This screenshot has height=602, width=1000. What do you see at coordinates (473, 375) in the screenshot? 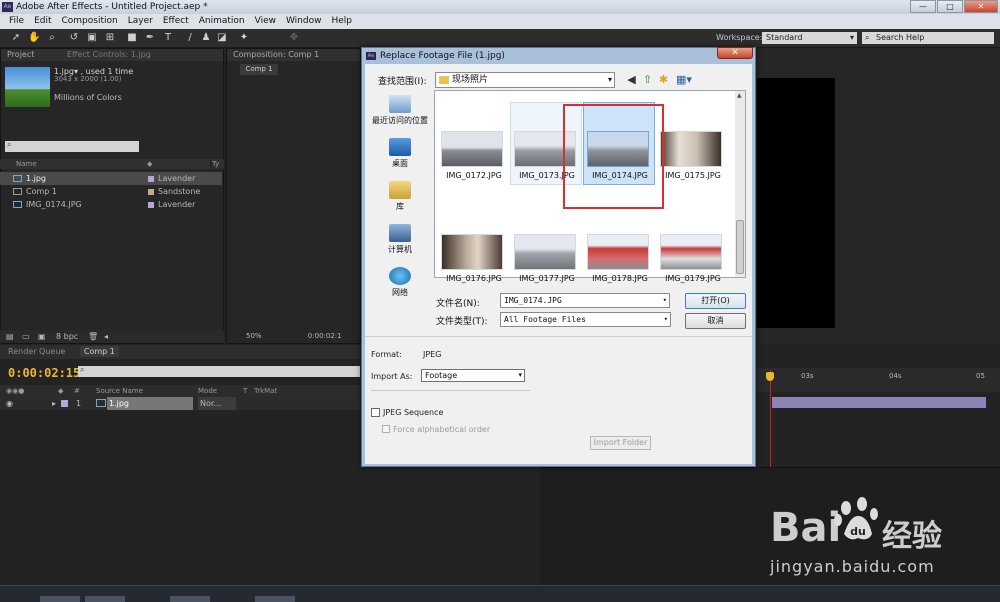
I see `import-as-dropdown: Footage ▾` at bounding box center [473, 375].